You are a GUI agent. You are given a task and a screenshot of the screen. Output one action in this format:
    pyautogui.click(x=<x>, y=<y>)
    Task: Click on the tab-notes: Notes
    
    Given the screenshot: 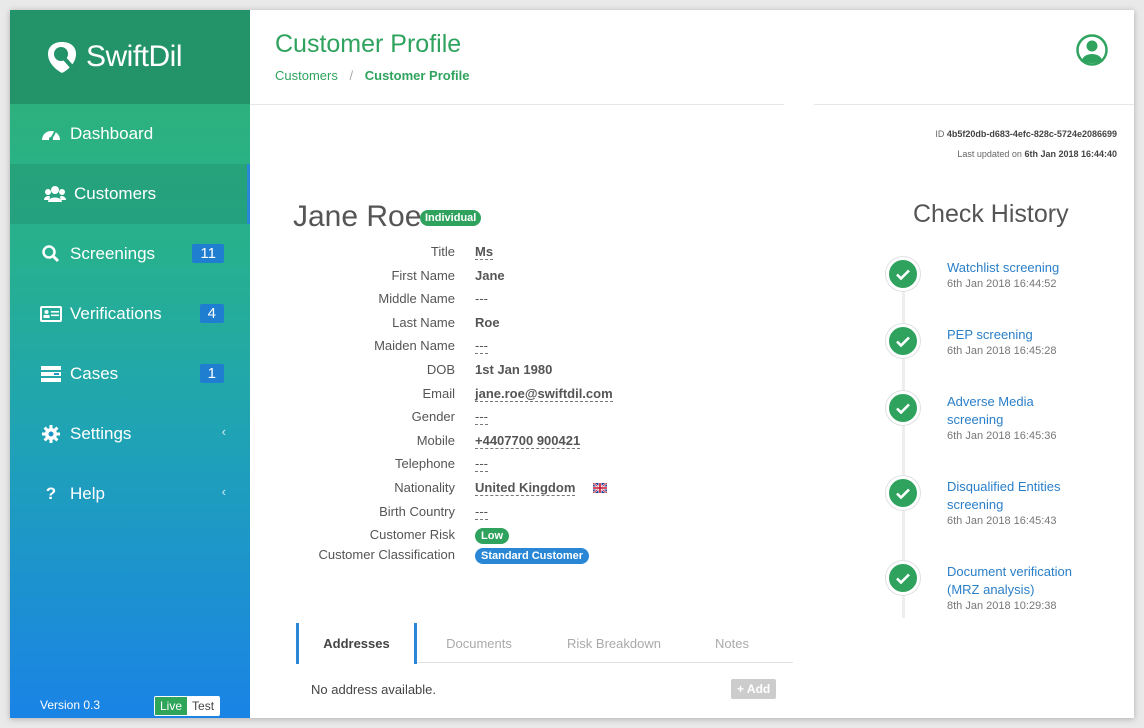 What is the action you would take?
    pyautogui.click(x=732, y=643)
    